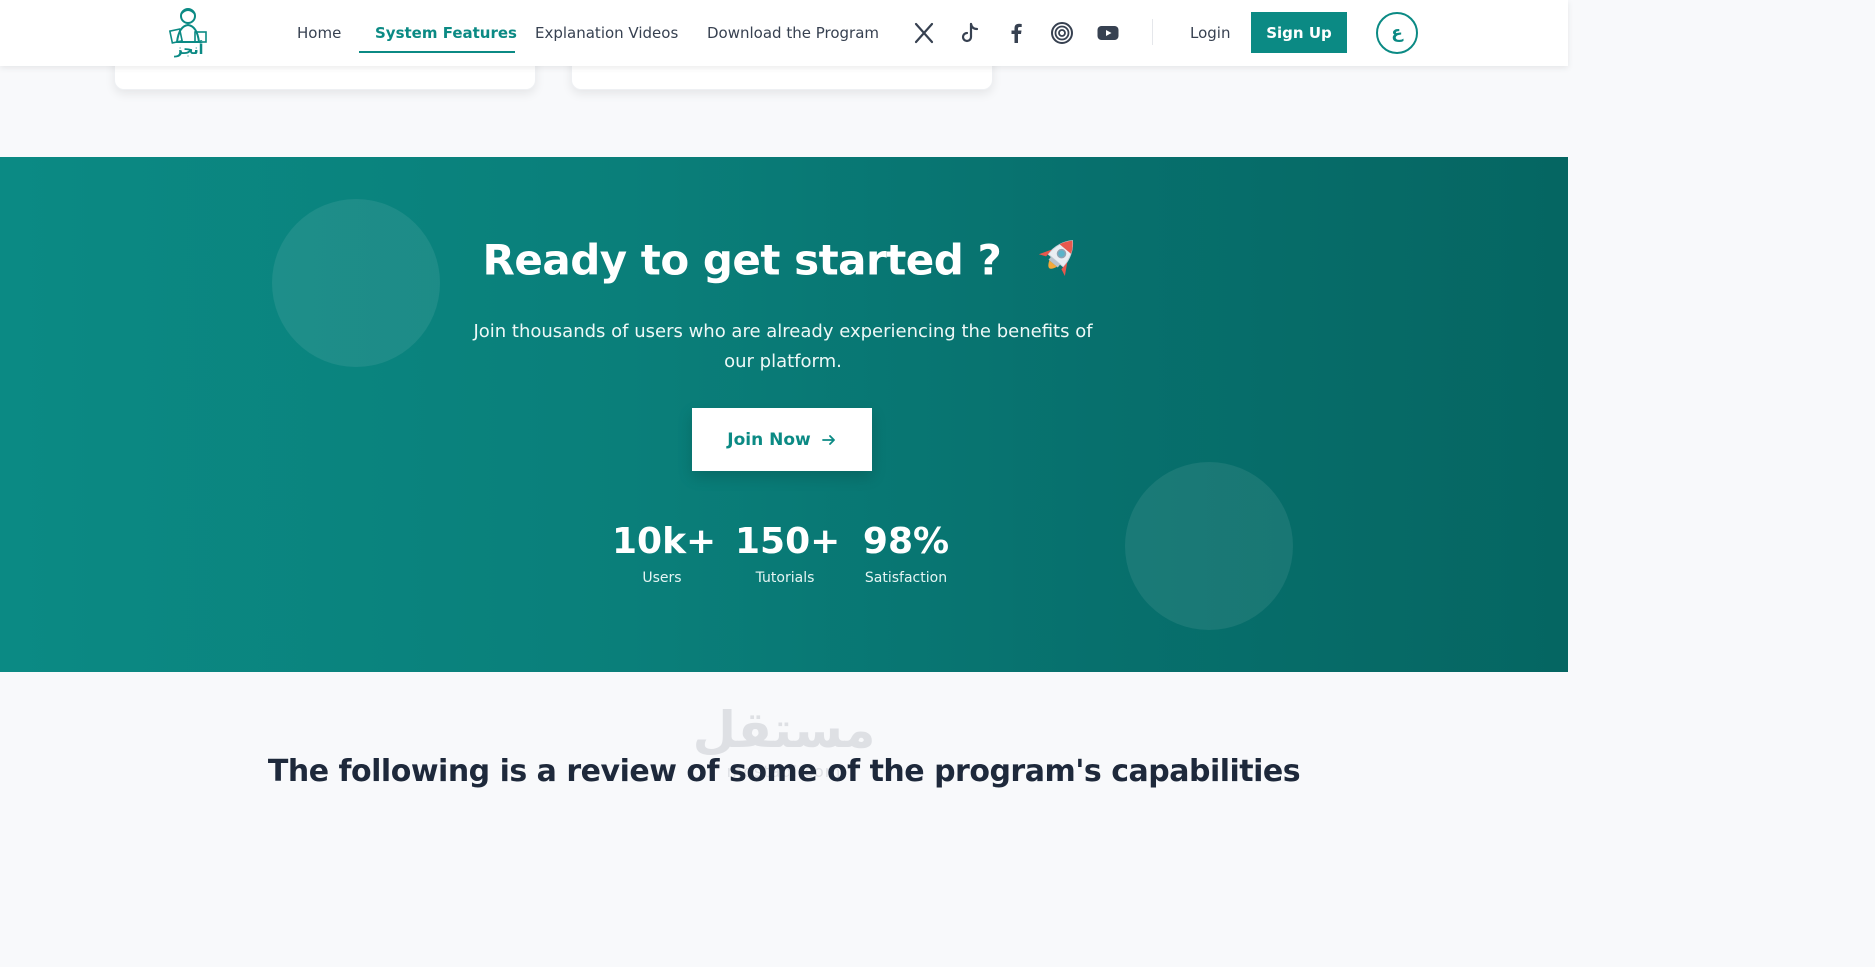 This screenshot has height=967, width=1875. Describe the element at coordinates (319, 33) in the screenshot. I see `nav-home: Home` at that location.